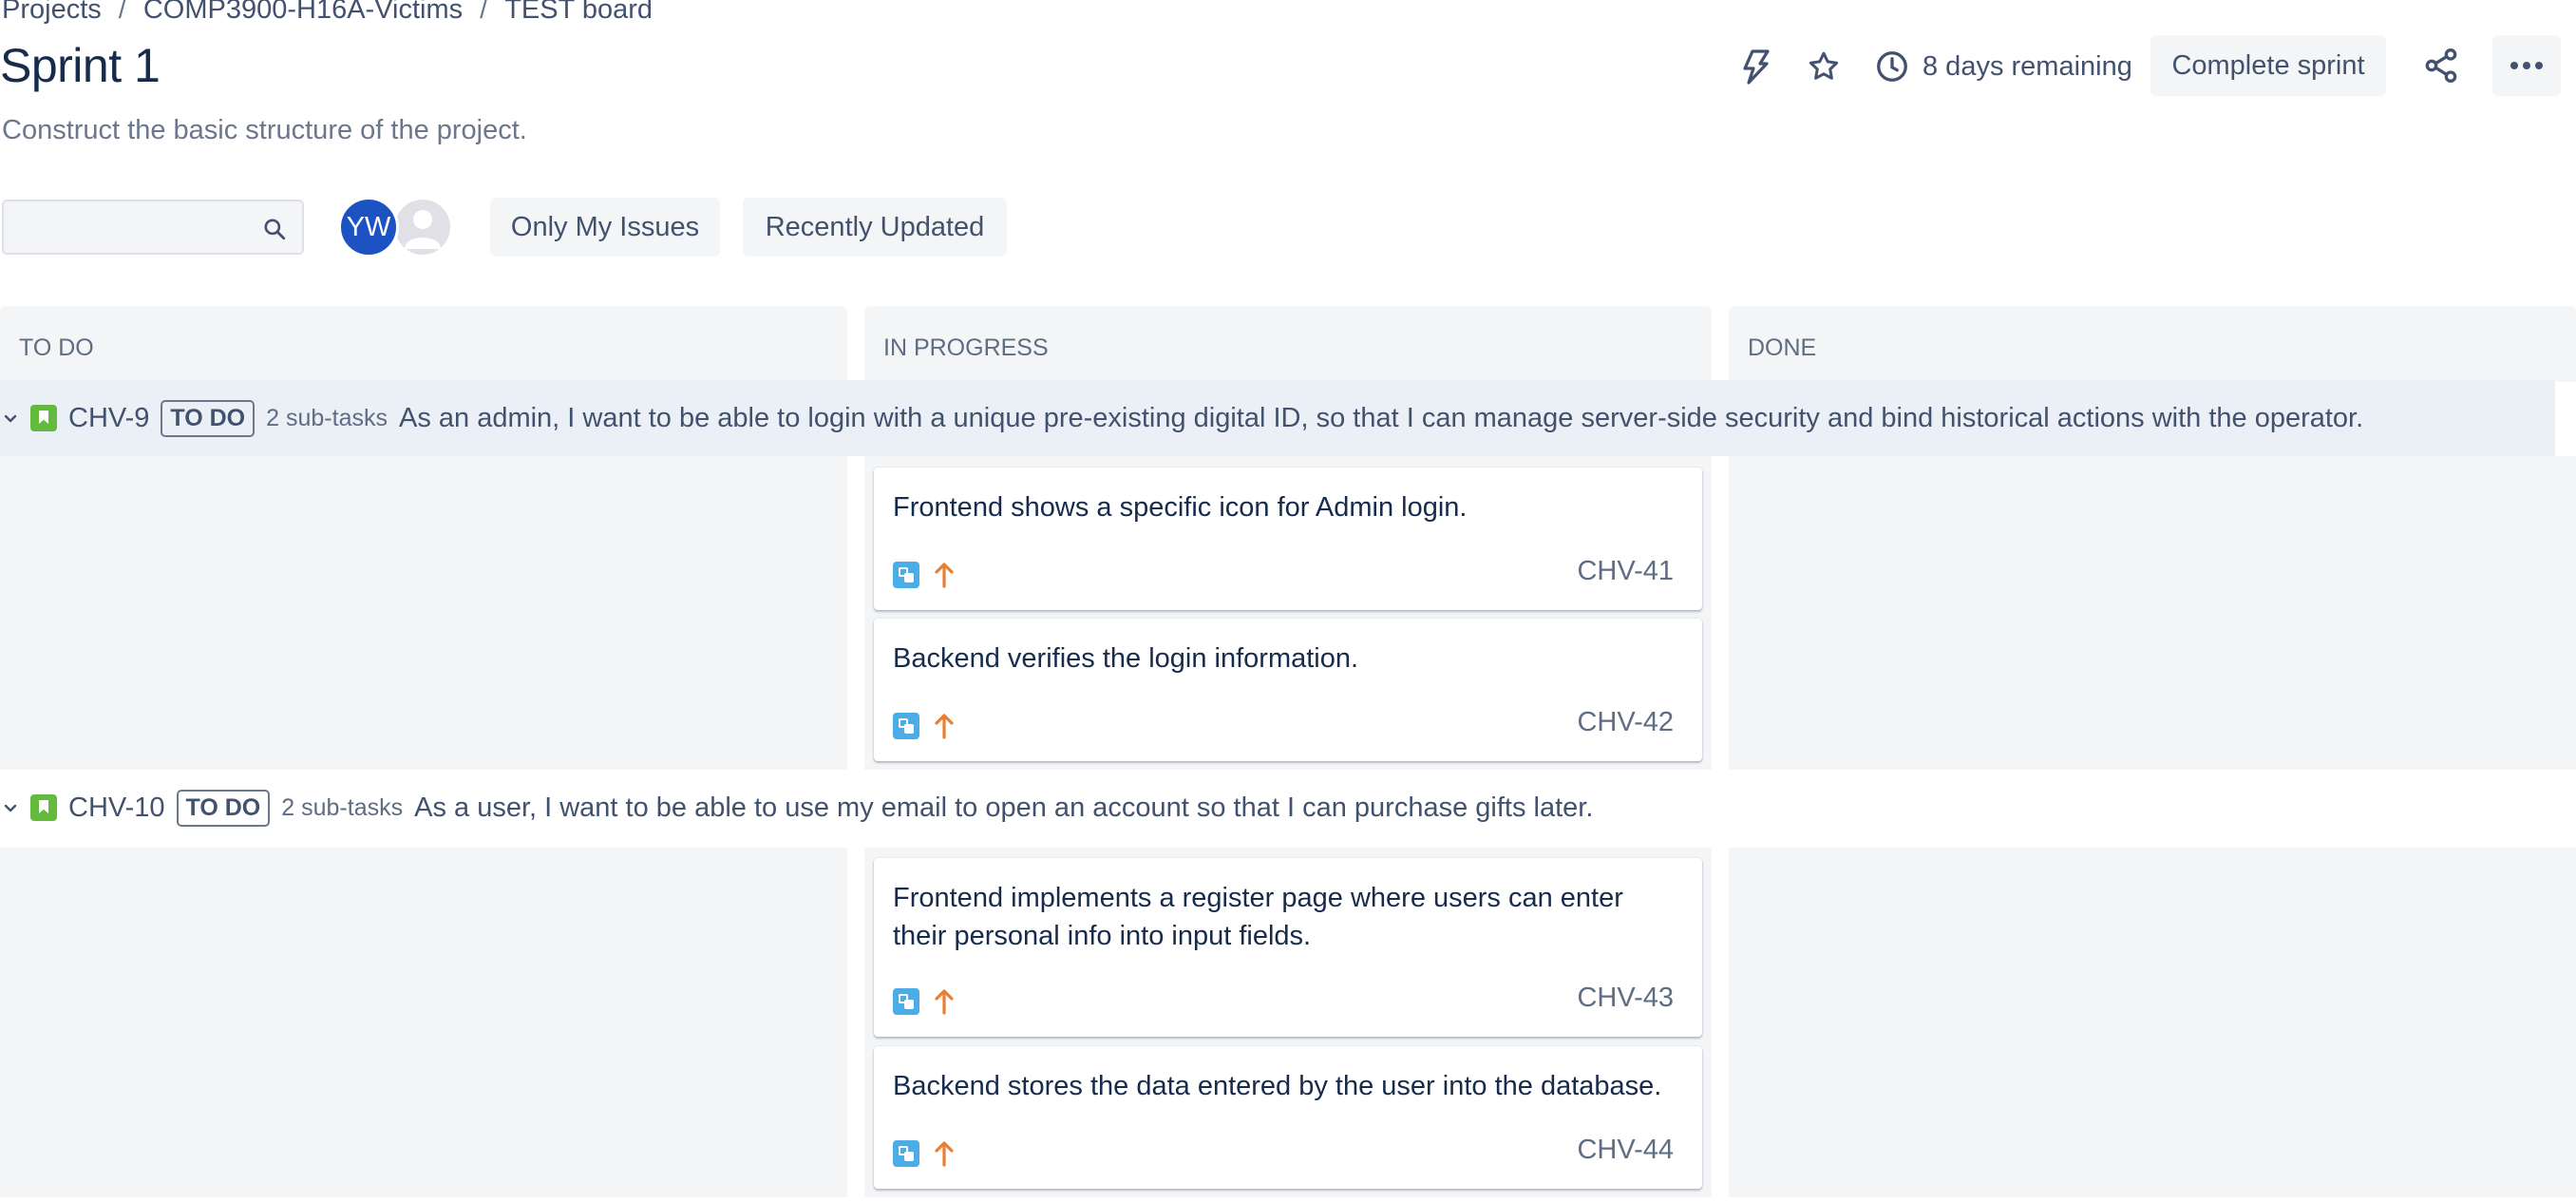 The width and height of the screenshot is (2576, 1203). What do you see at coordinates (2441, 65) in the screenshot?
I see `share-icon` at bounding box center [2441, 65].